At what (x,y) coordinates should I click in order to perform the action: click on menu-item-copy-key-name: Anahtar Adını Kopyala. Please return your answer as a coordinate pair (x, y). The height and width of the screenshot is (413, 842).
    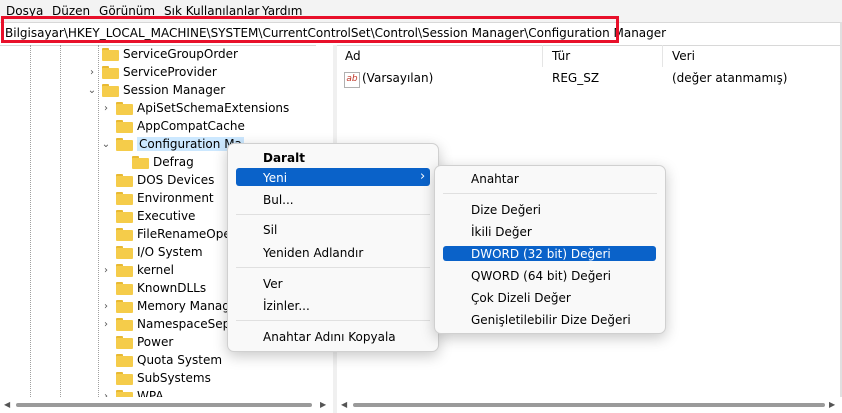
    Looking at the image, I should click on (333, 337).